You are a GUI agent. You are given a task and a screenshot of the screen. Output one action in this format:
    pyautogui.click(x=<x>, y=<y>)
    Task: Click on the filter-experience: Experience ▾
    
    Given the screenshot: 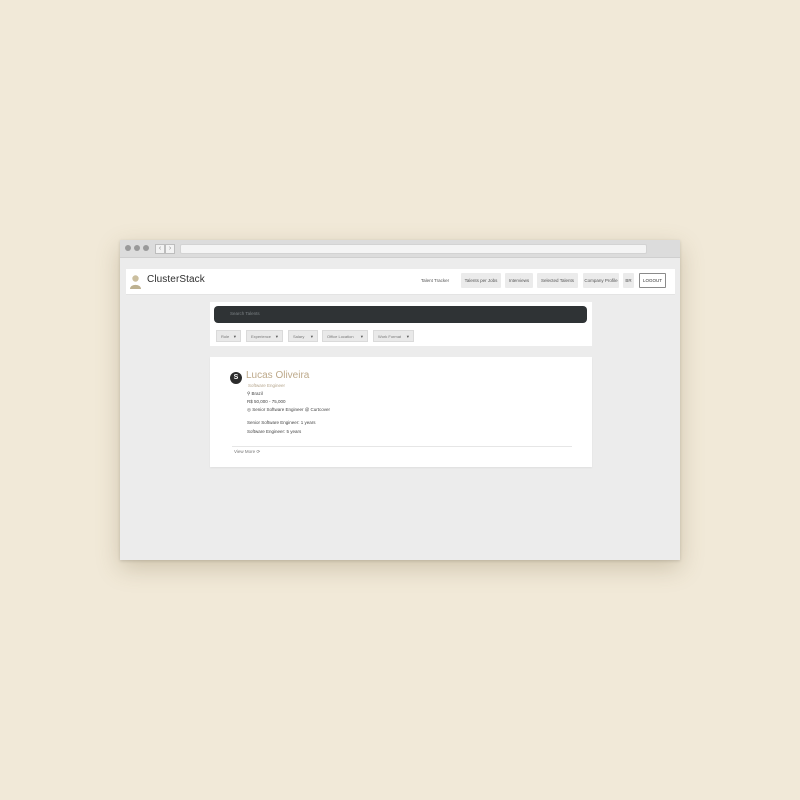 What is the action you would take?
    pyautogui.click(x=264, y=336)
    